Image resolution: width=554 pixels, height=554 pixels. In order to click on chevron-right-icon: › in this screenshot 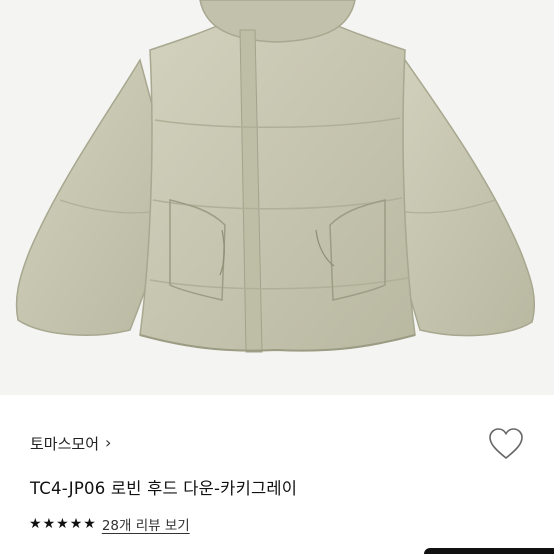, I will do `click(108, 442)`.